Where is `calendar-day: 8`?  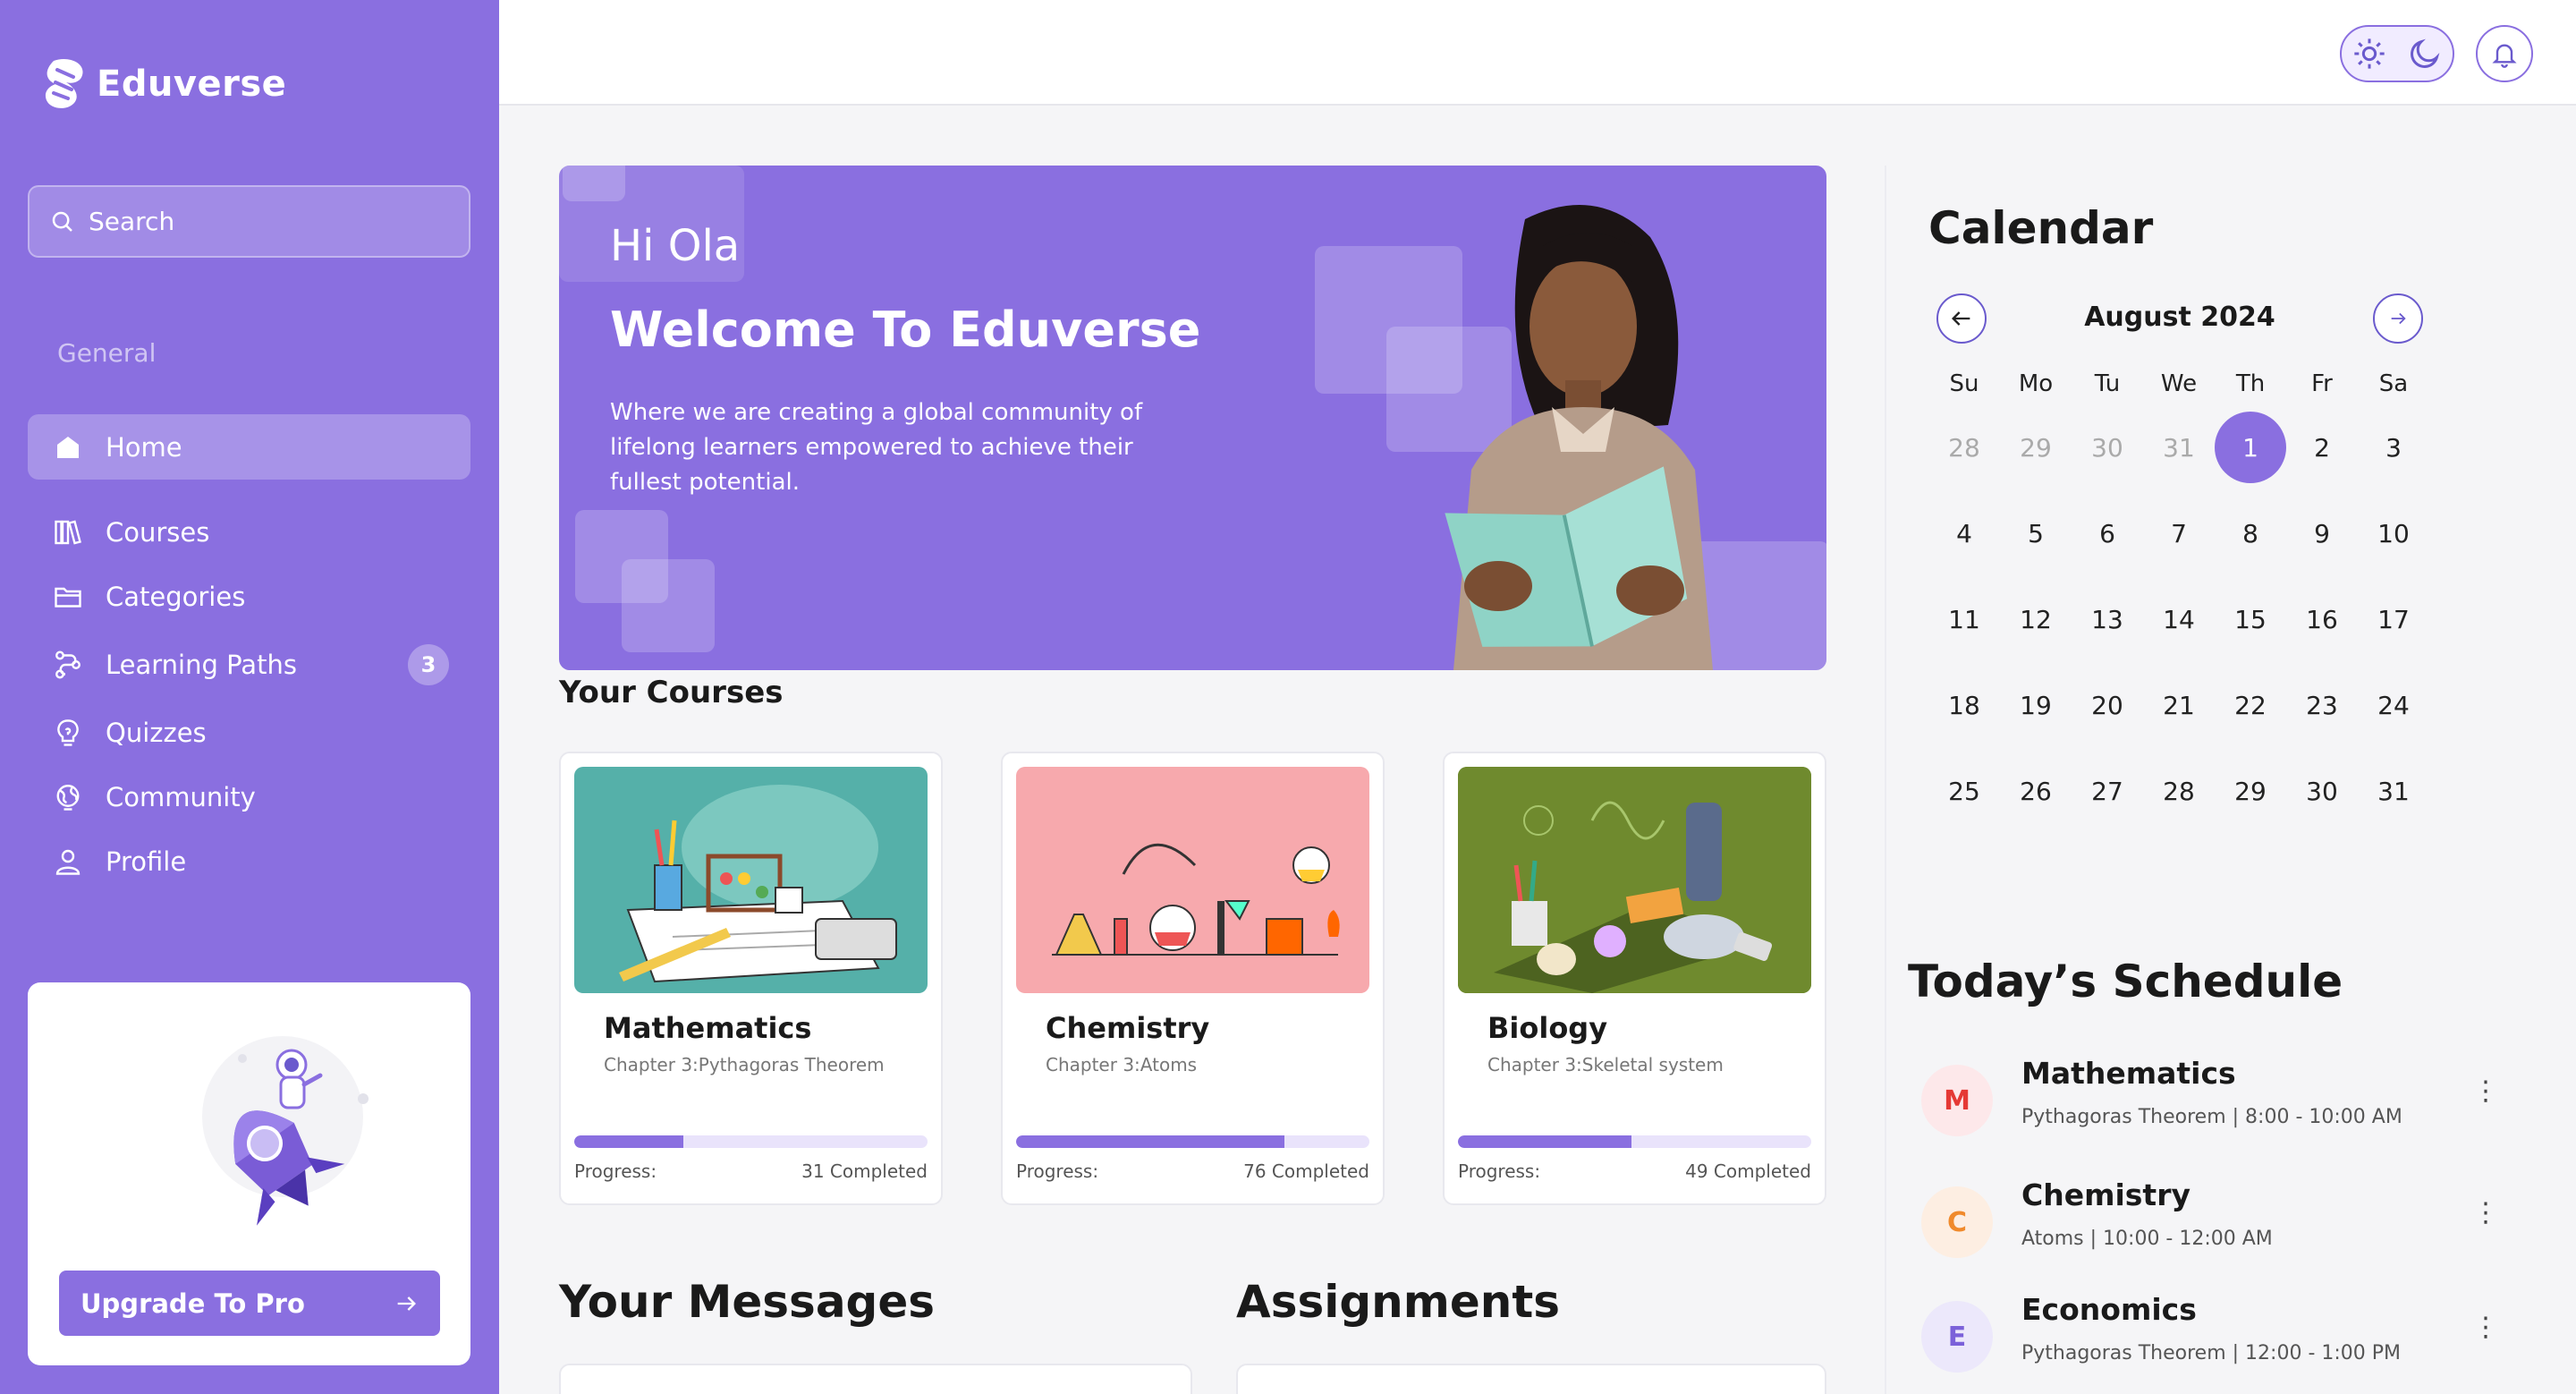 calendar-day: 8 is located at coordinates (2250, 533).